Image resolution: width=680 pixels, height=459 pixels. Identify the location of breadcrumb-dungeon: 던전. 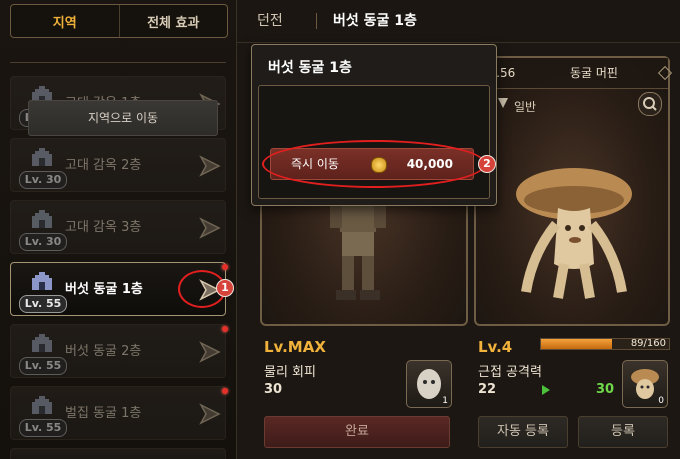
(270, 21).